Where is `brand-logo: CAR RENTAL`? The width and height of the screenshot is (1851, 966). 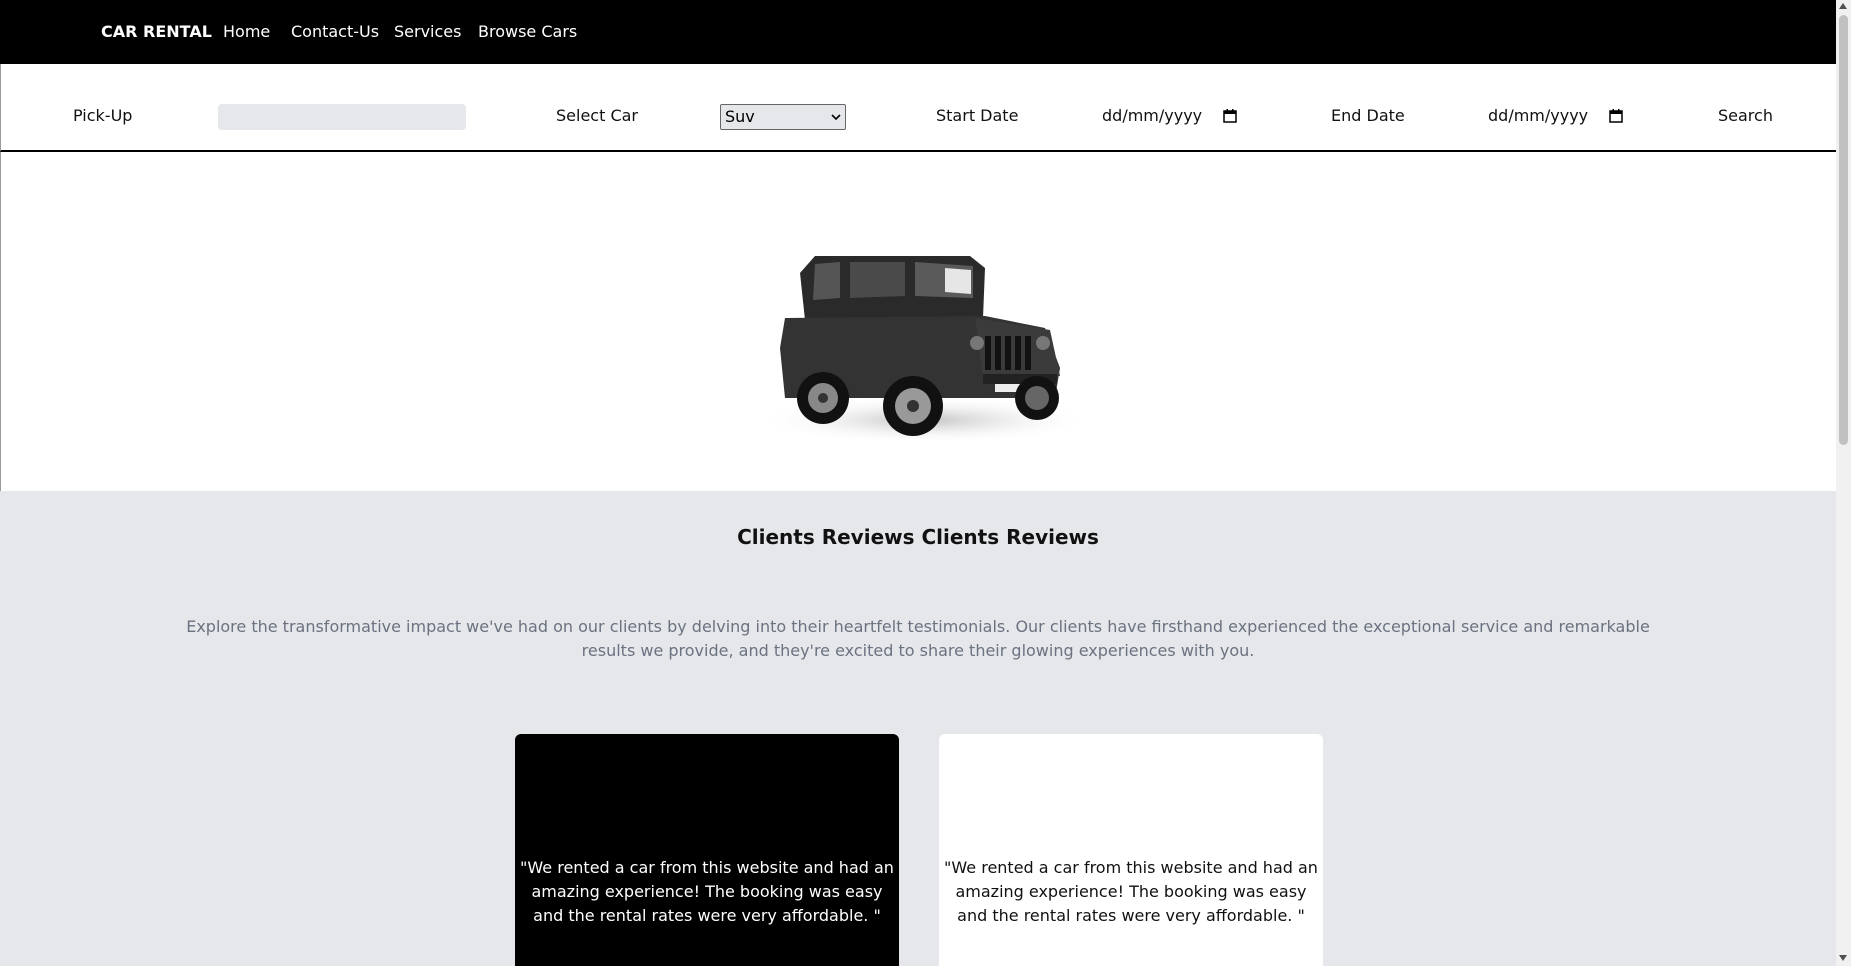
brand-logo: CAR RENTAL is located at coordinates (156, 31).